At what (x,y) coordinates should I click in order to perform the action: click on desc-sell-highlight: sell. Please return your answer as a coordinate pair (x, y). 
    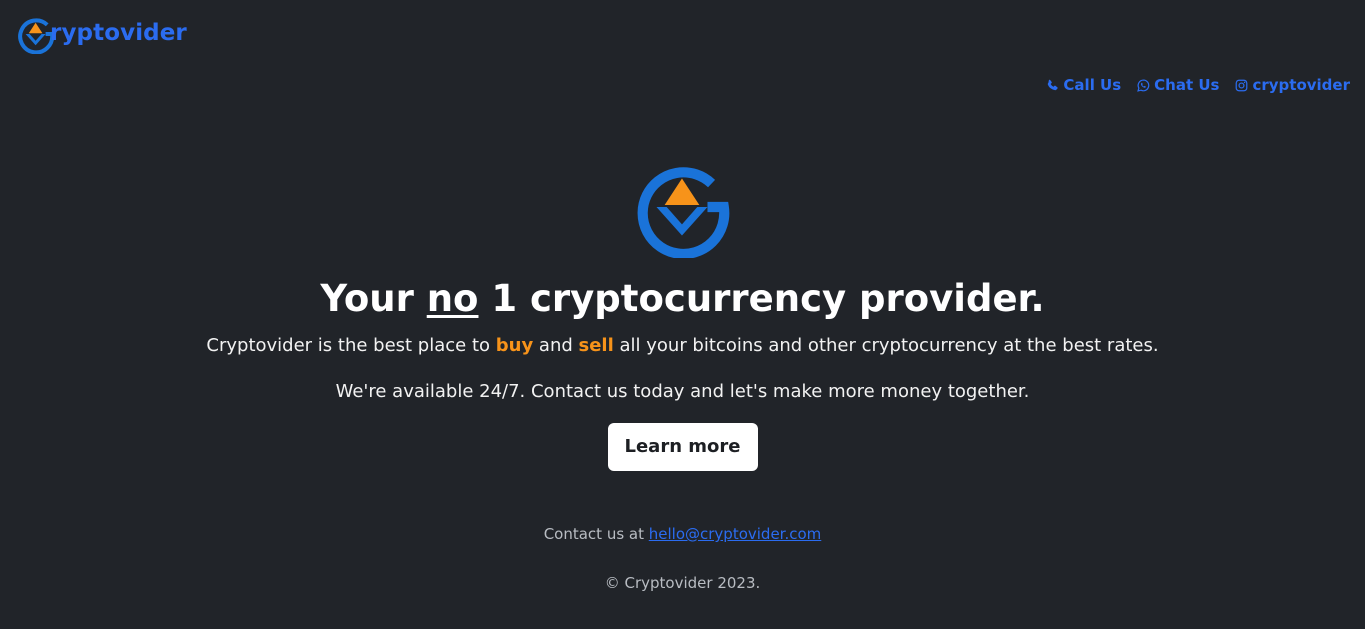
    Looking at the image, I should click on (596, 345).